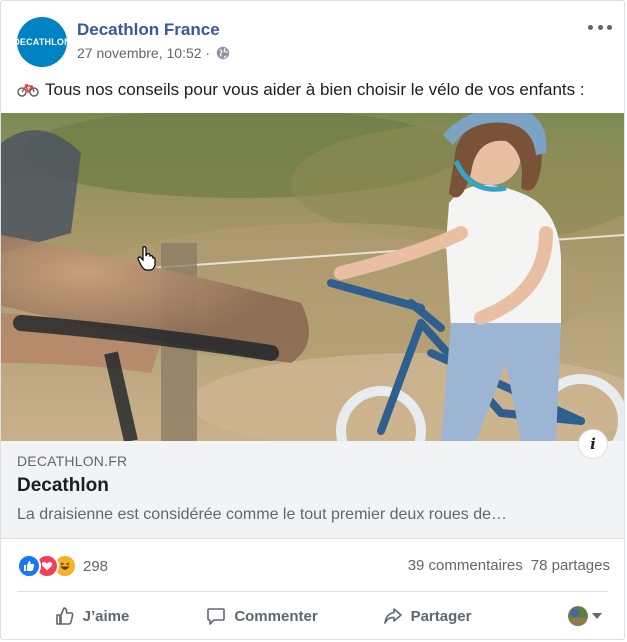 The image size is (627, 642). Describe the element at coordinates (570, 565) in the screenshot. I see `shares-count: 78 partages` at that location.